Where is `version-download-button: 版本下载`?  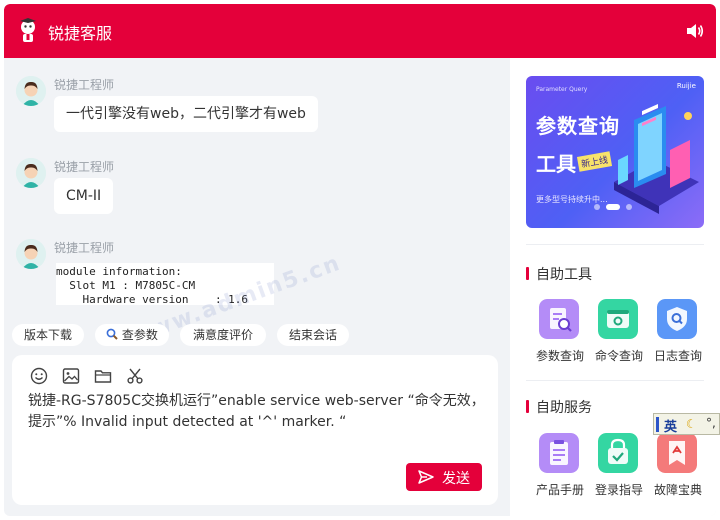
version-download-button: 版本下载 is located at coordinates (48, 335).